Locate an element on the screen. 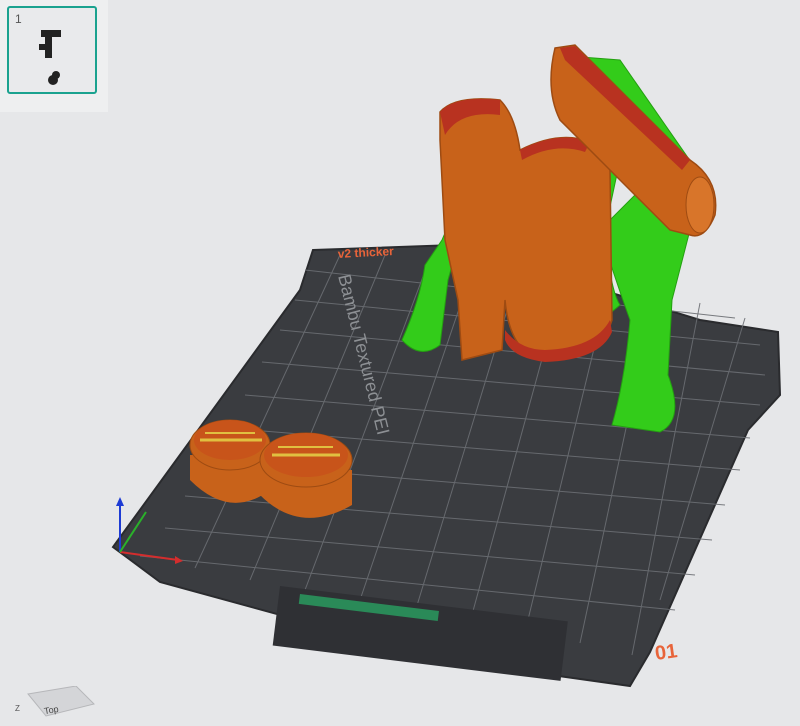  plate-list-panel: 1 is located at coordinates (54, 56).